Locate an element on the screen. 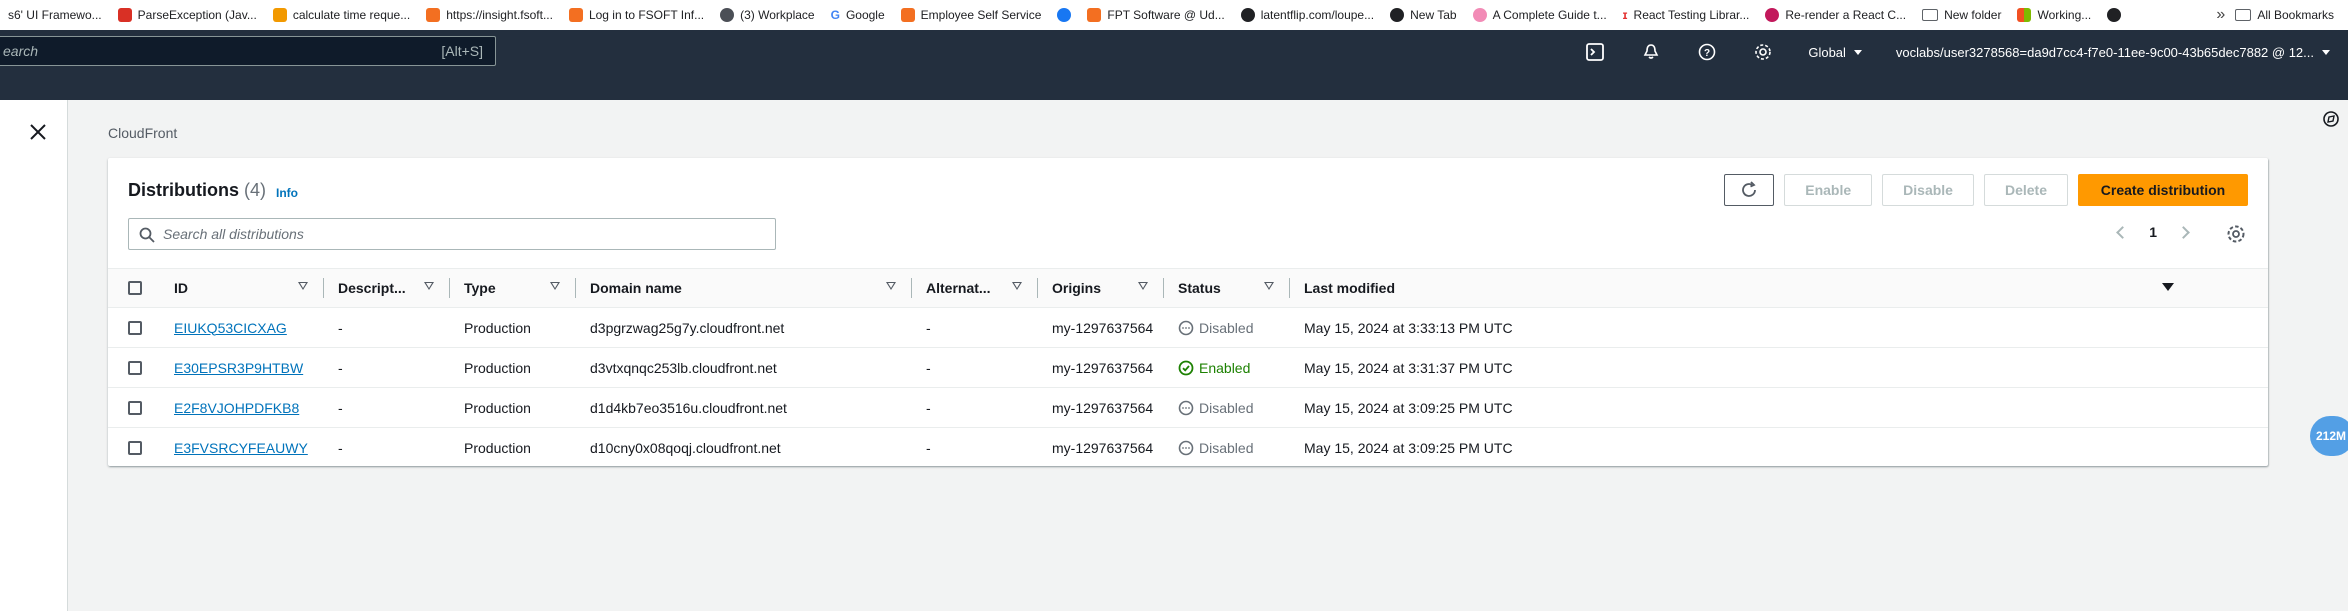 Image resolution: width=2348 pixels, height=611 pixels. column-header-last-modified: Last modified is located at coordinates (1740, 288).